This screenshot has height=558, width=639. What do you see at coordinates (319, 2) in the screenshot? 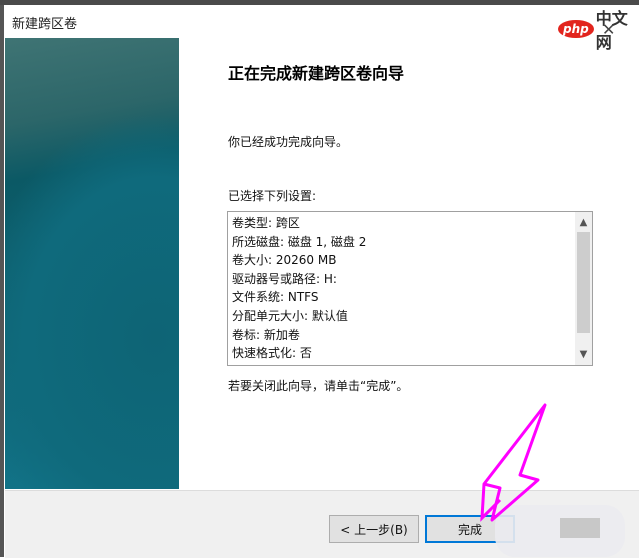
I see `top-border` at bounding box center [319, 2].